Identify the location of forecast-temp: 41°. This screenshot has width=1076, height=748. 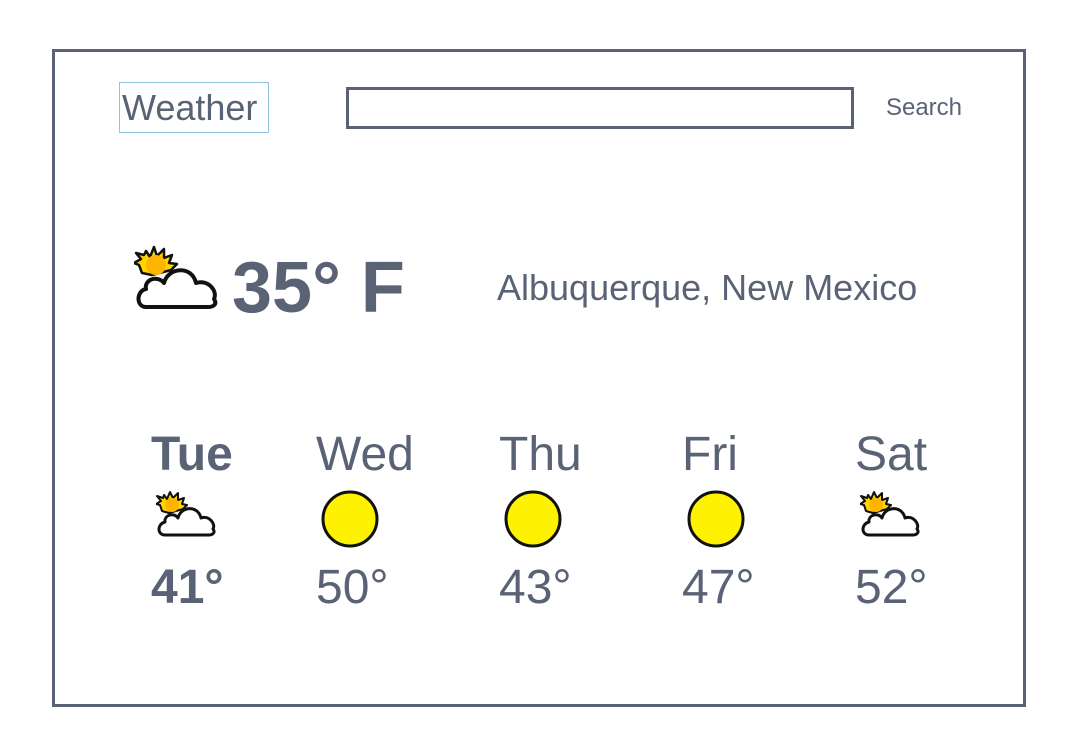
(187, 587).